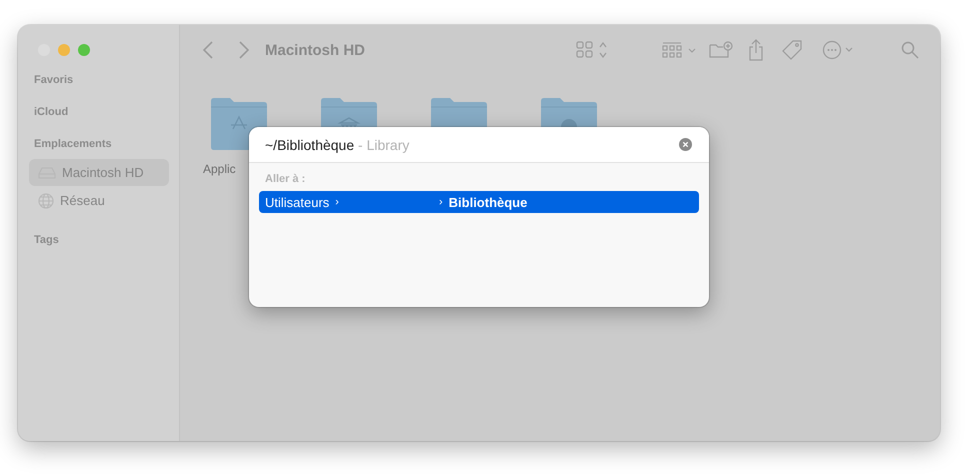 The height and width of the screenshot is (474, 969). I want to click on clear-icon, so click(685, 144).